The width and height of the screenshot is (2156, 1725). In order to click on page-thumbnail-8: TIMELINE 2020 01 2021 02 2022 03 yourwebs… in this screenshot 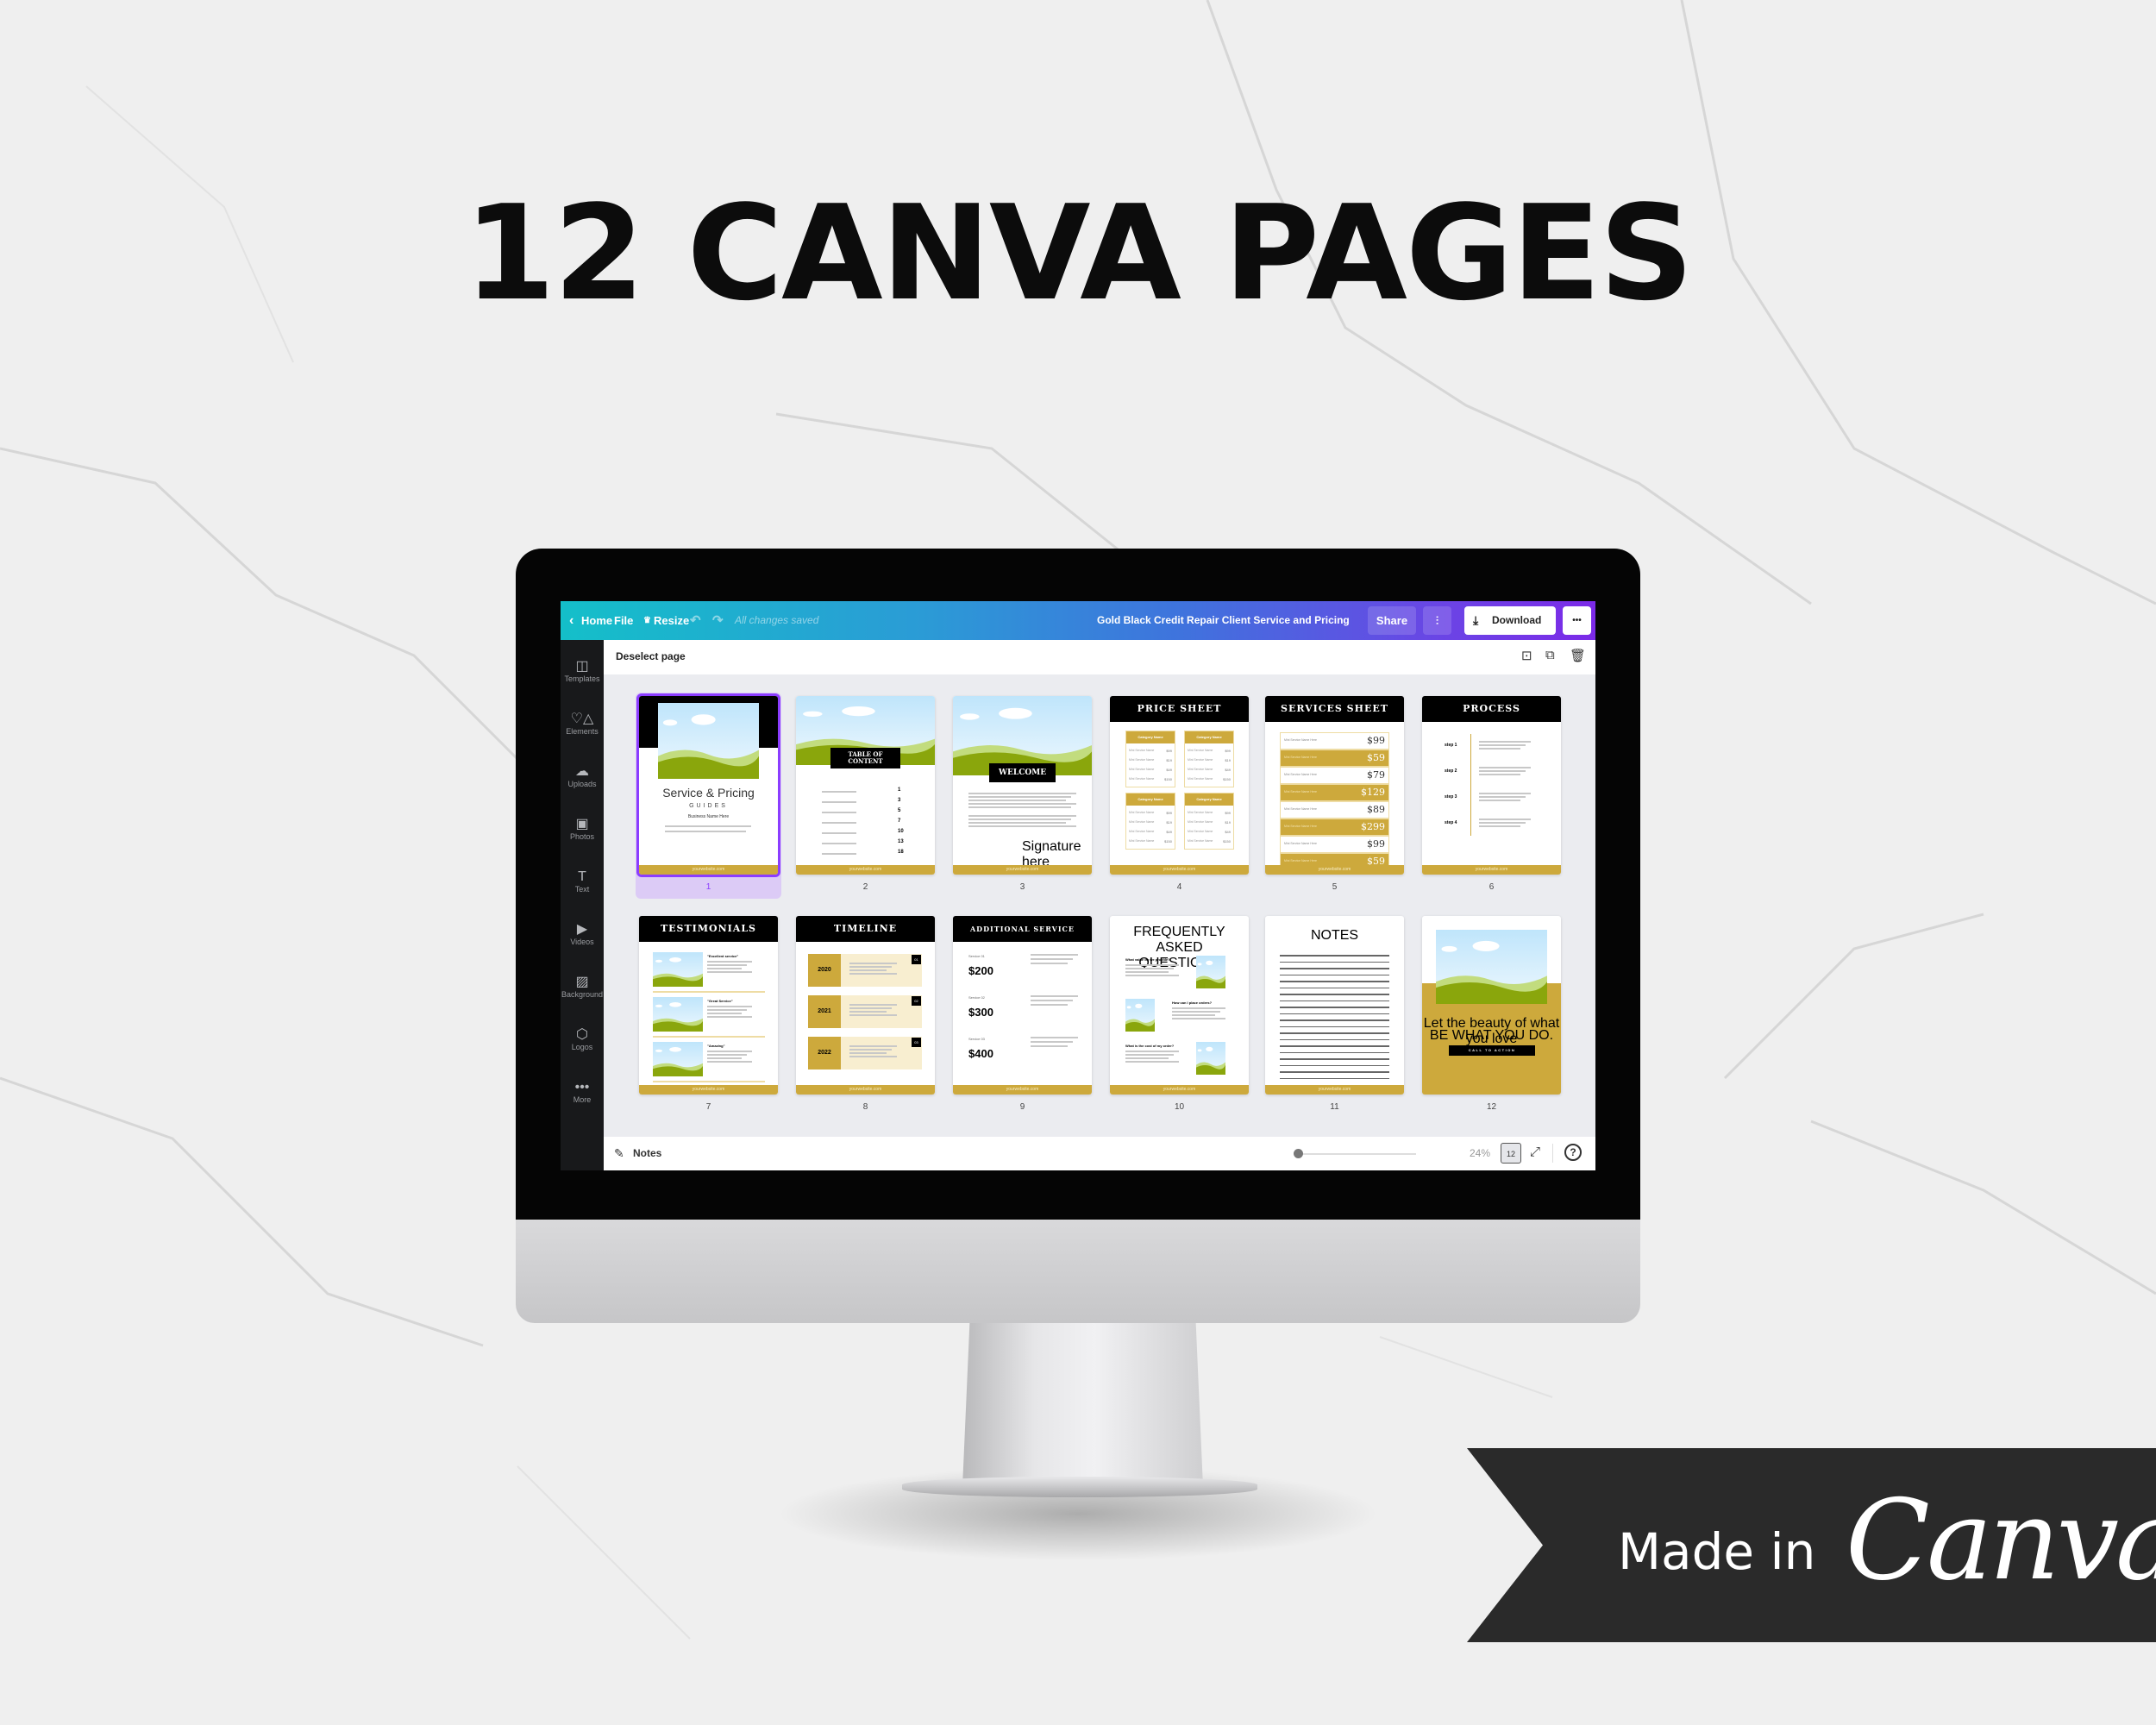, I will do `click(865, 1006)`.